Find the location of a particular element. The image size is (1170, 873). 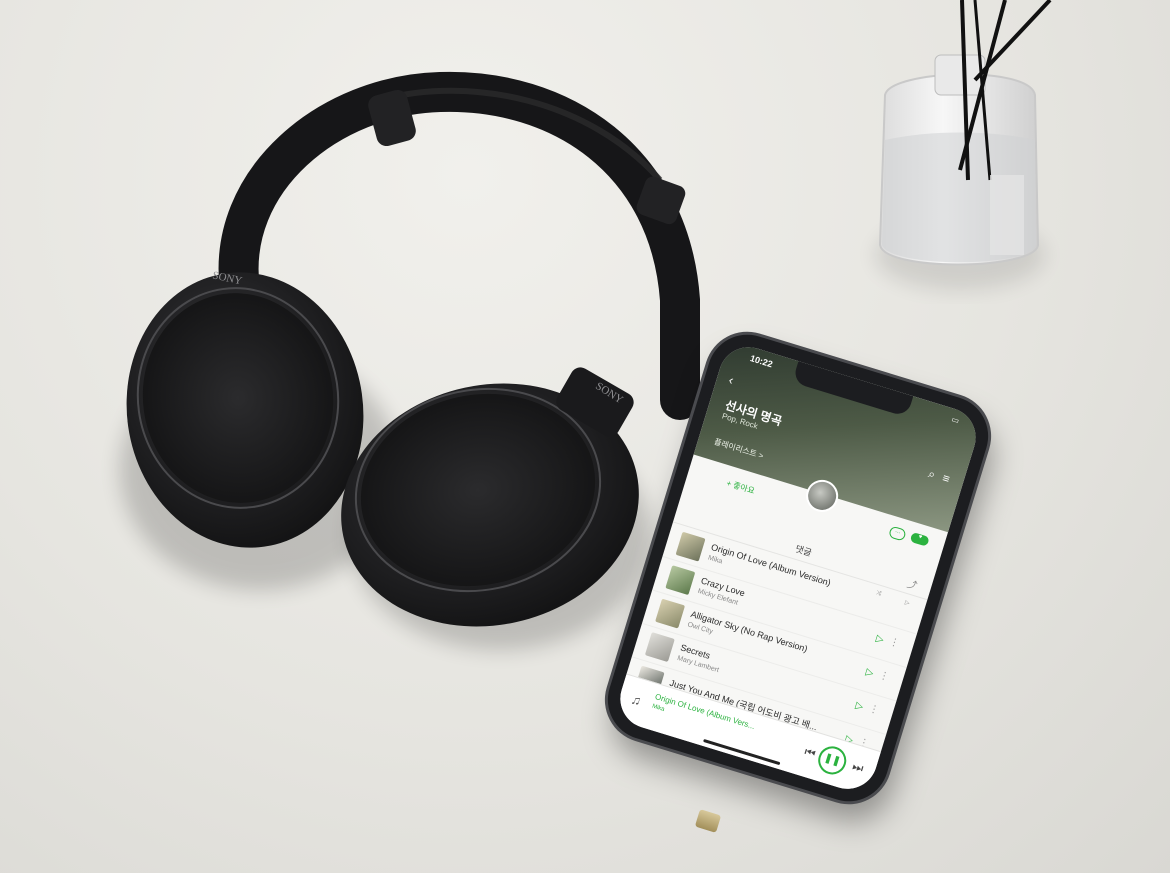

follow-button: + 좋아요 is located at coordinates (740, 487).